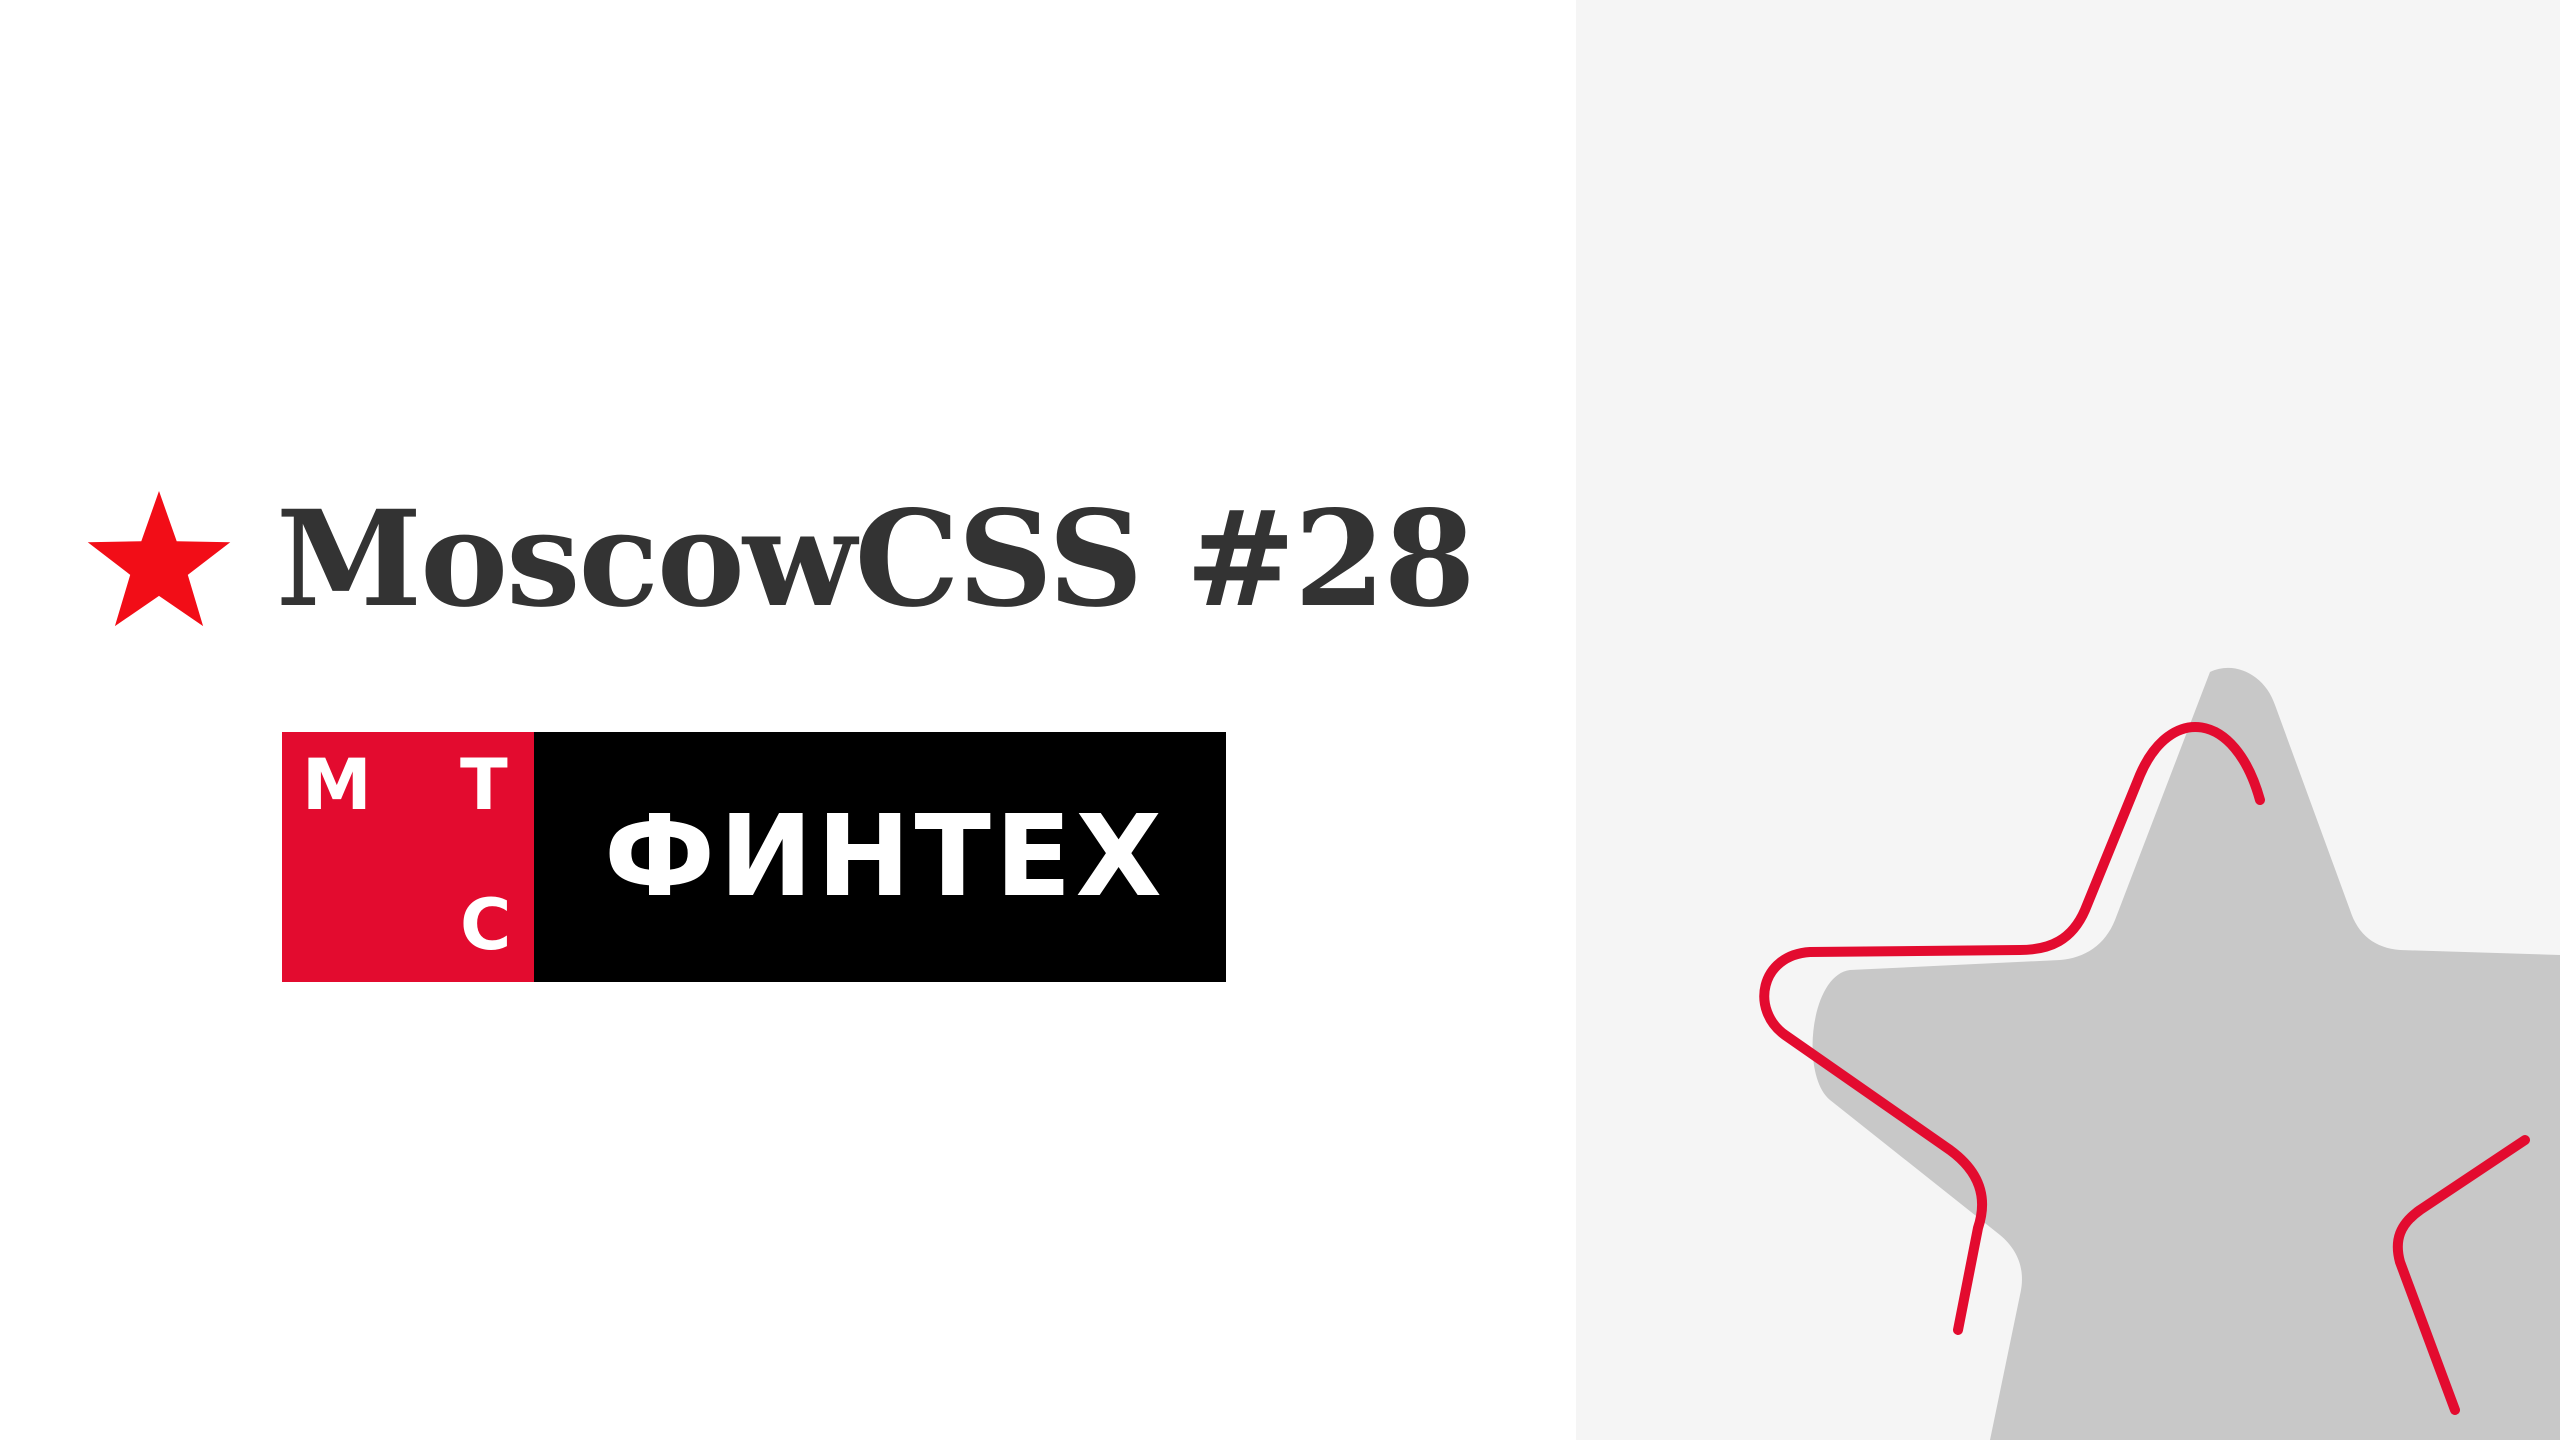 The image size is (2560, 1440). Describe the element at coordinates (876, 559) in the screenshot. I see `page-title: MoscowCSS #28` at that location.